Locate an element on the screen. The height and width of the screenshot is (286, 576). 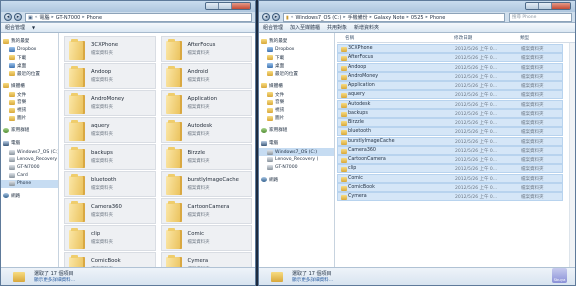
file-row: Birzzle 2012/5/26 上午 0... 檔案資料夾 is located at coordinates (450, 122).